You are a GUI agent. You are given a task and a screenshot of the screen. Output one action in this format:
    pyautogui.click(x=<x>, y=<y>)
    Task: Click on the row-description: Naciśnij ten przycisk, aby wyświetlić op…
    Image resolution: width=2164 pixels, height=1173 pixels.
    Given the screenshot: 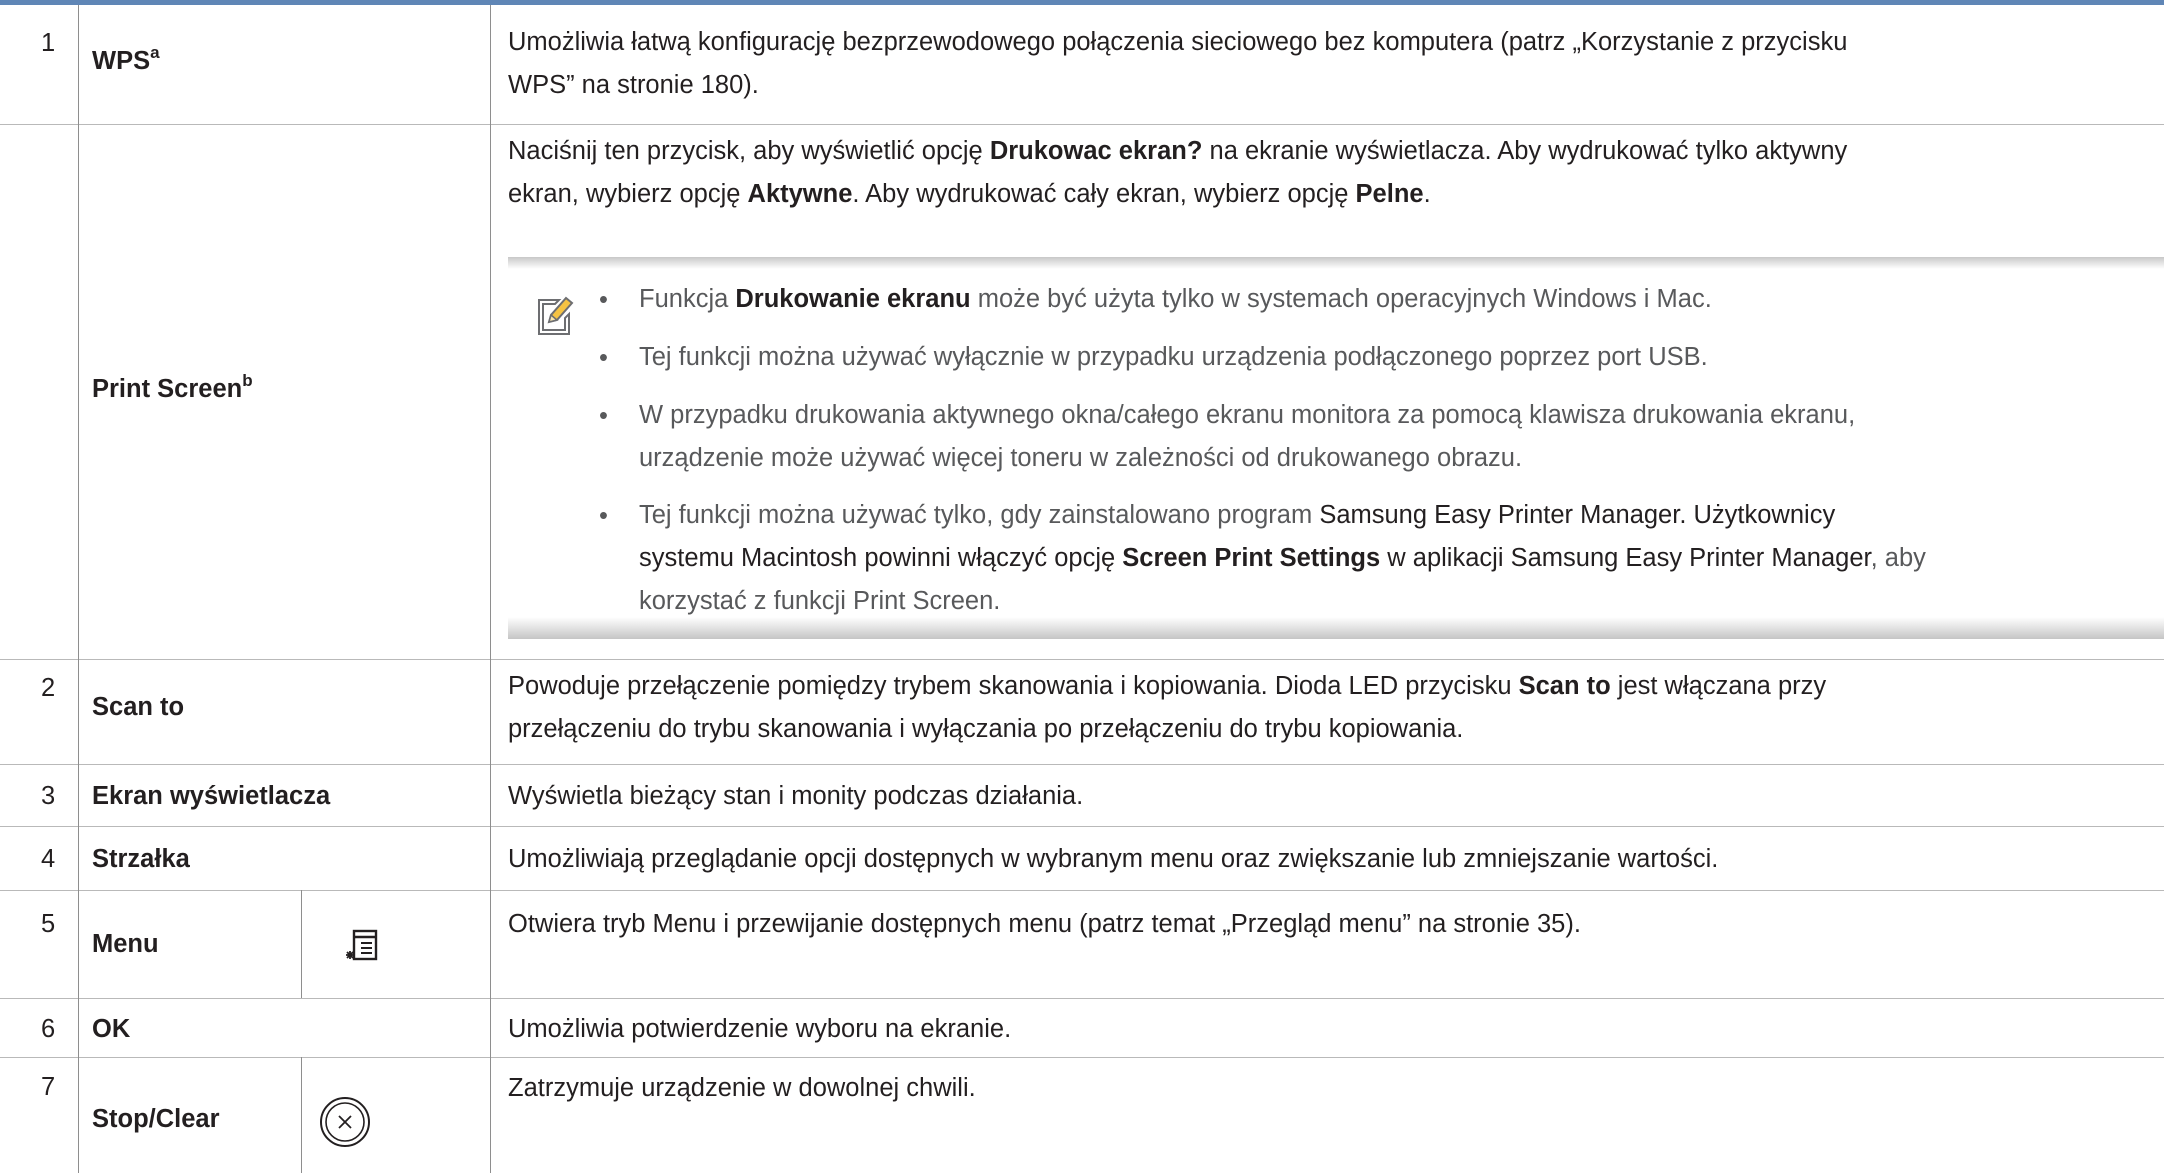 What is the action you would take?
    pyautogui.click(x=1178, y=151)
    